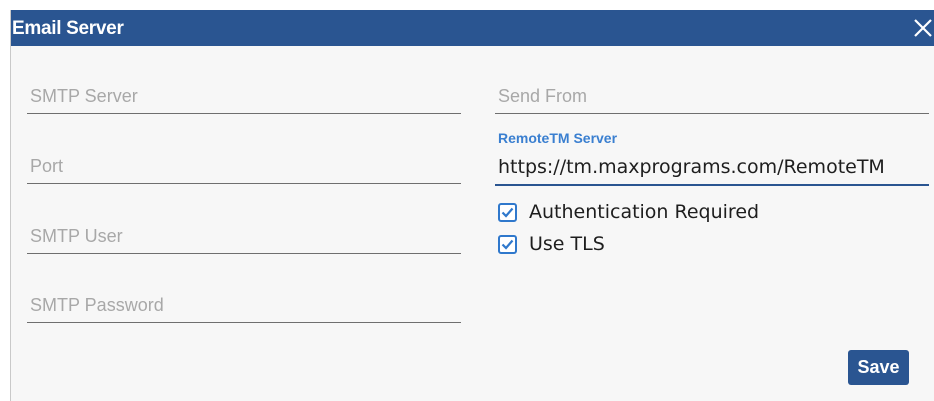 Image resolution: width=934 pixels, height=401 pixels. I want to click on authentication-required-checkbox, so click(507, 212).